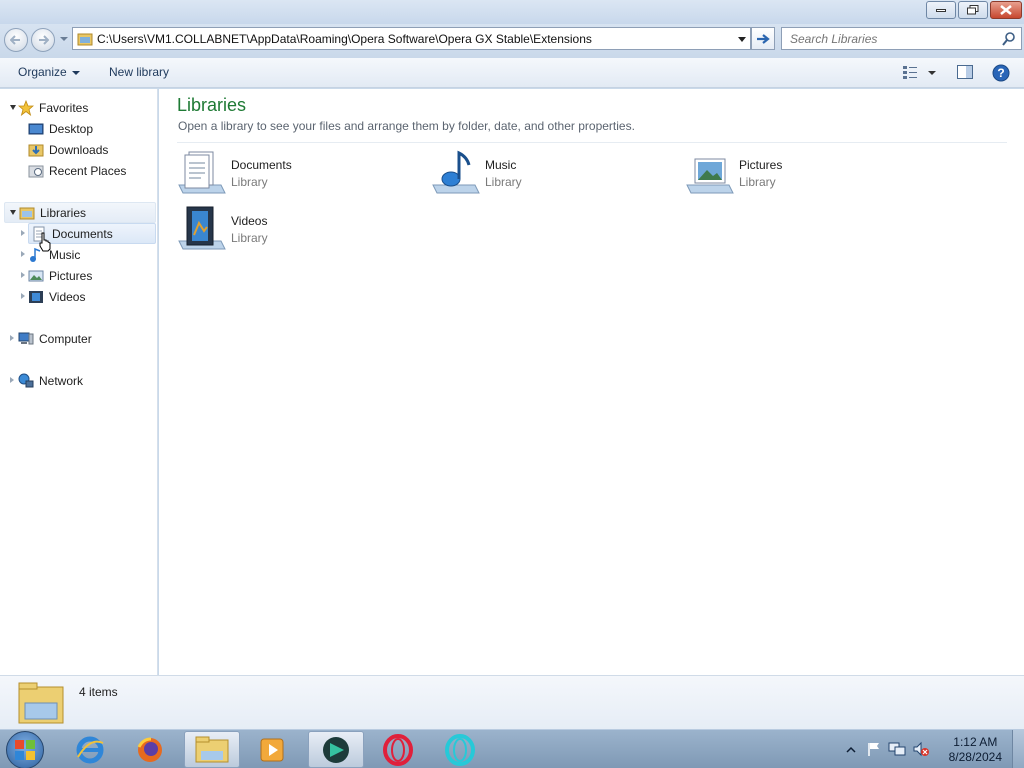  I want to click on network-icon, so click(26, 380).